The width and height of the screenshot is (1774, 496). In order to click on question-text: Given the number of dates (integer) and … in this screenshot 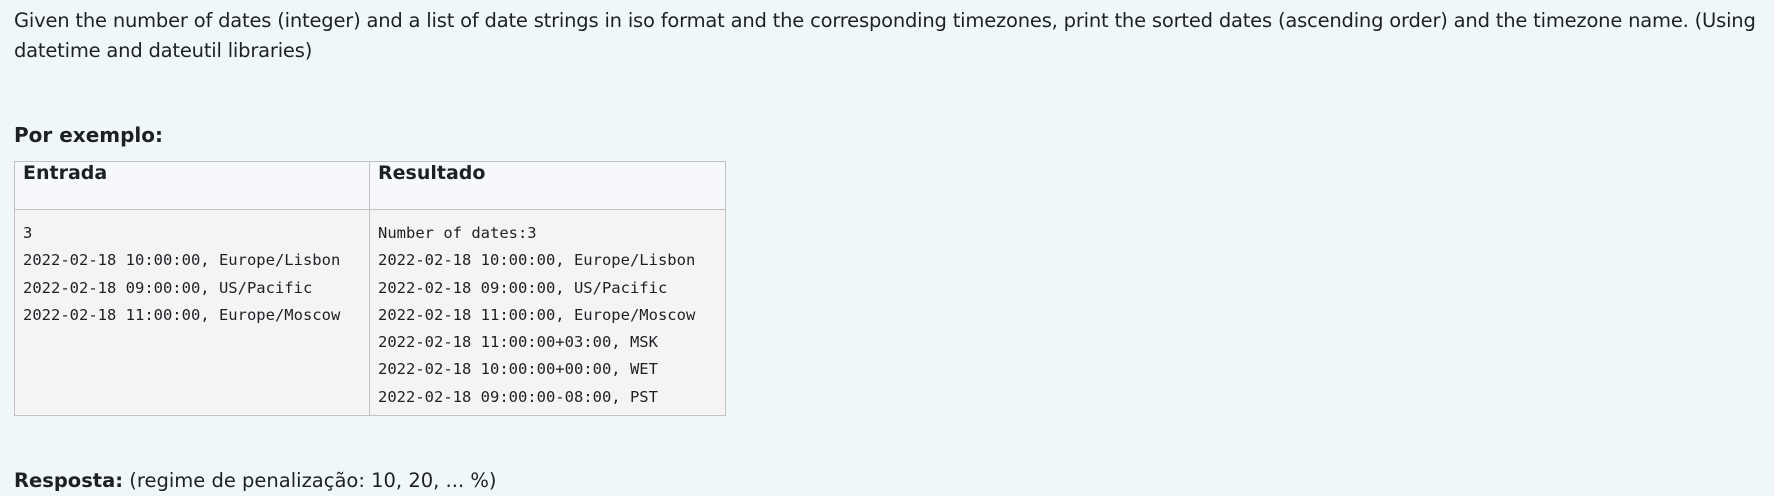, I will do `click(885, 35)`.